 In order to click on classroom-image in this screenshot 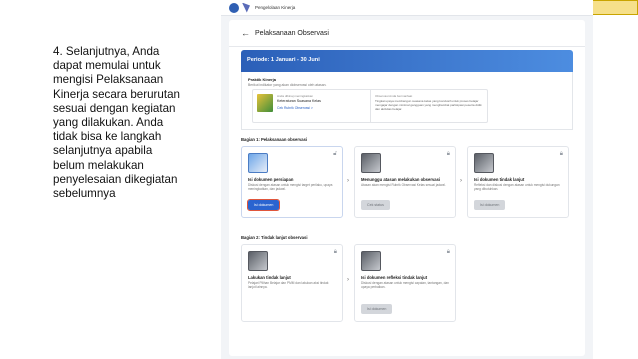, I will do `click(265, 103)`.